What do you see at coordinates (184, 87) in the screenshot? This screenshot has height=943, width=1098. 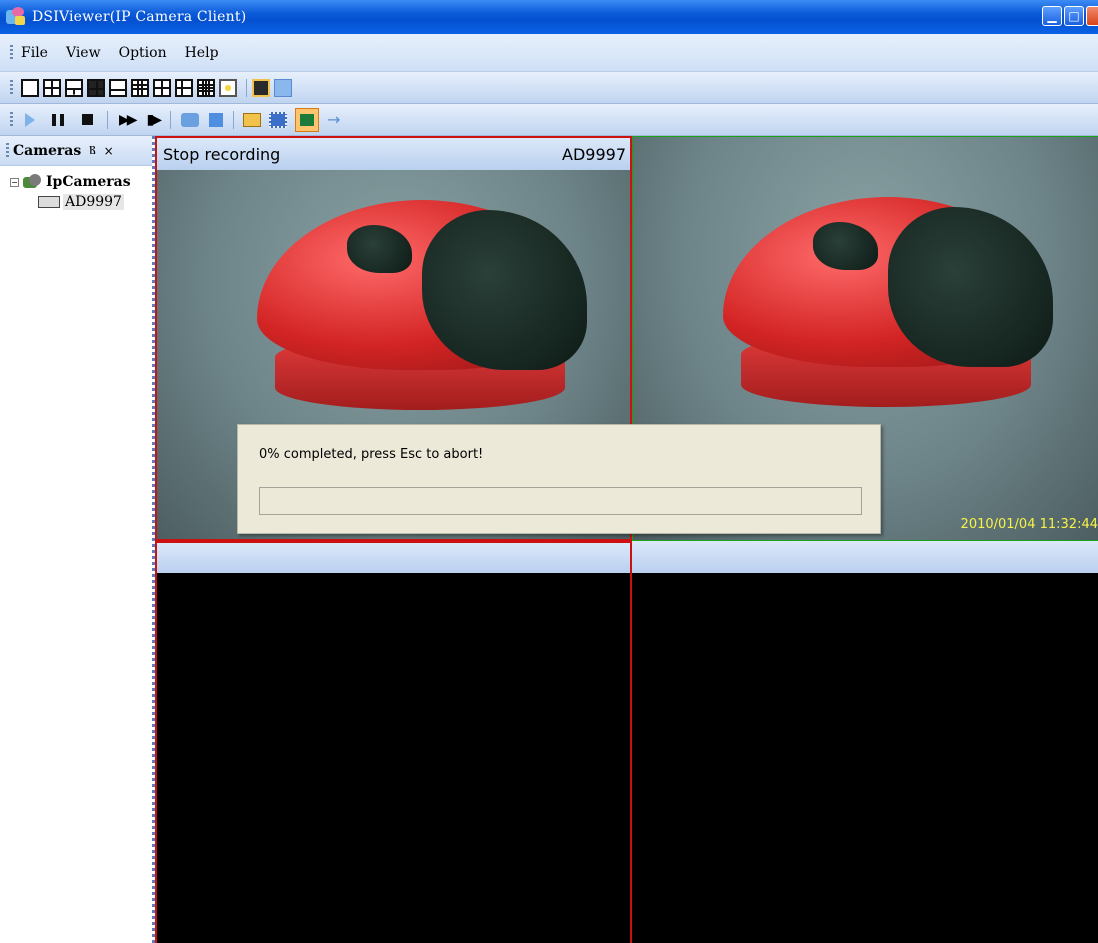 I see `layout-4x4-alt-icon` at bounding box center [184, 87].